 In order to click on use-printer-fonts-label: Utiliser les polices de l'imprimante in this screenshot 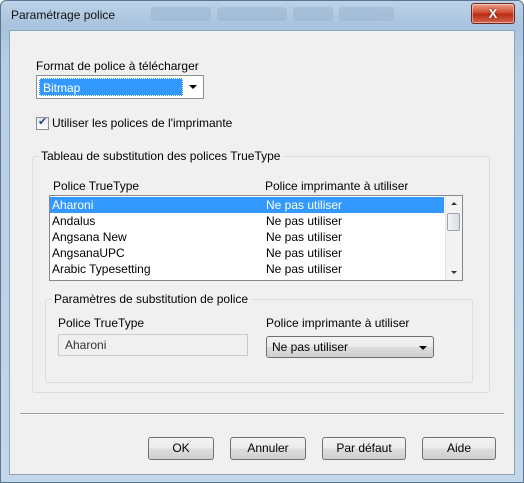, I will do `click(142, 123)`.